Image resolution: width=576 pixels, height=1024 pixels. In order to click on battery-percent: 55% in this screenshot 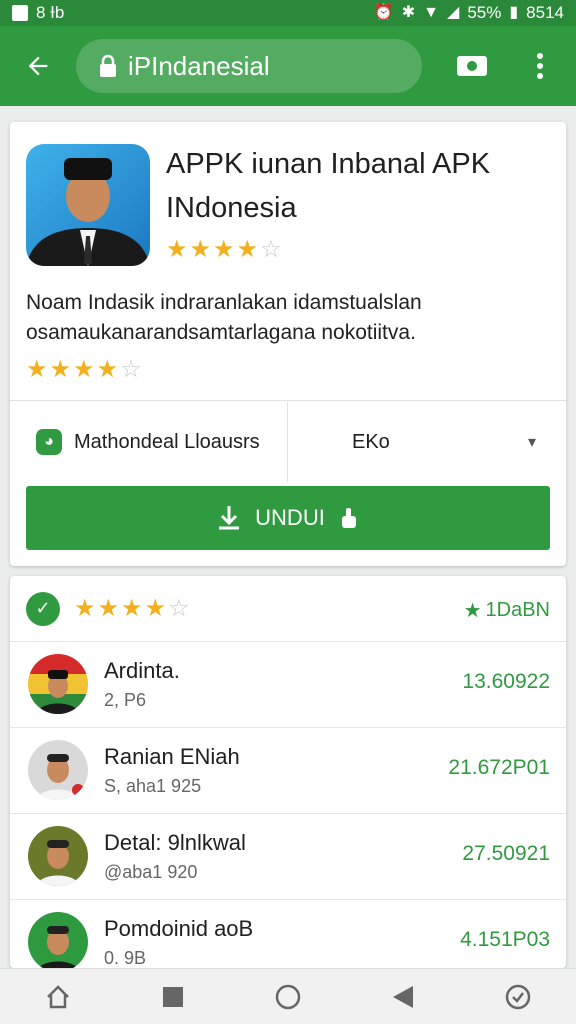, I will do `click(484, 12)`.